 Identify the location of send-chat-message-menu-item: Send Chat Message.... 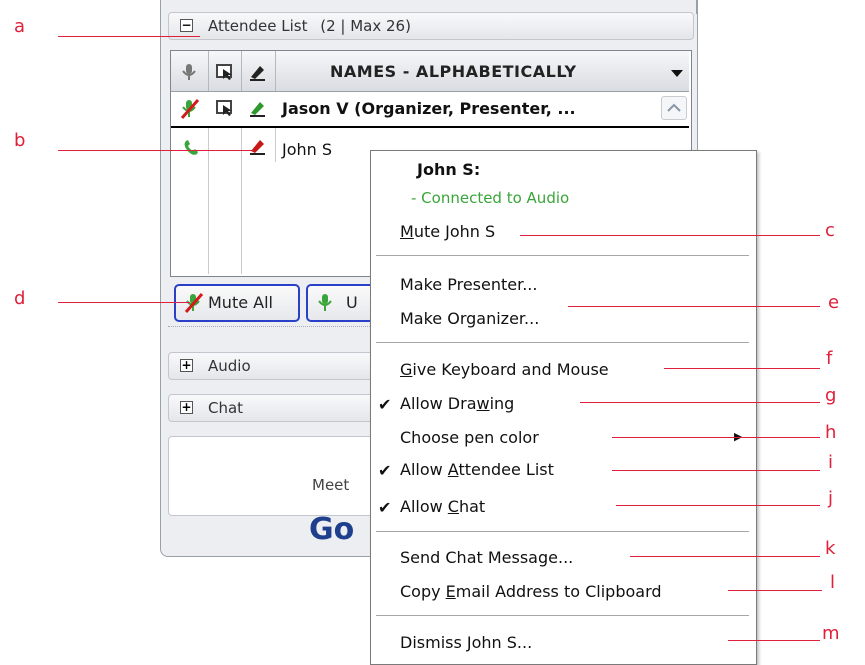
(486, 557).